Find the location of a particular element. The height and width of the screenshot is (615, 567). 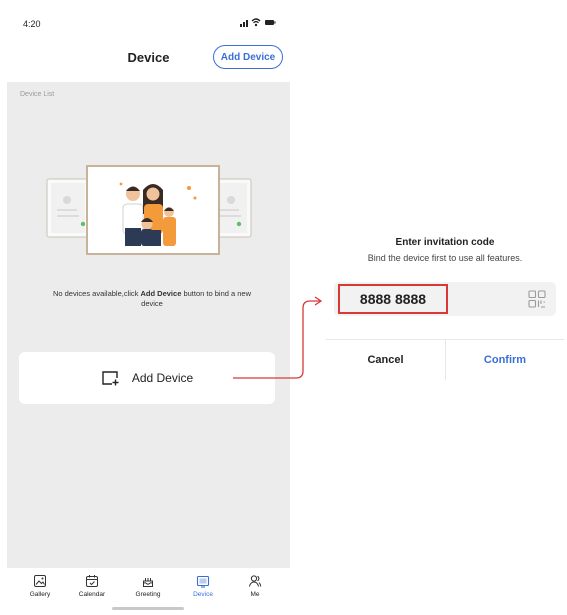

confirm-button: Confirm is located at coordinates (505, 360).